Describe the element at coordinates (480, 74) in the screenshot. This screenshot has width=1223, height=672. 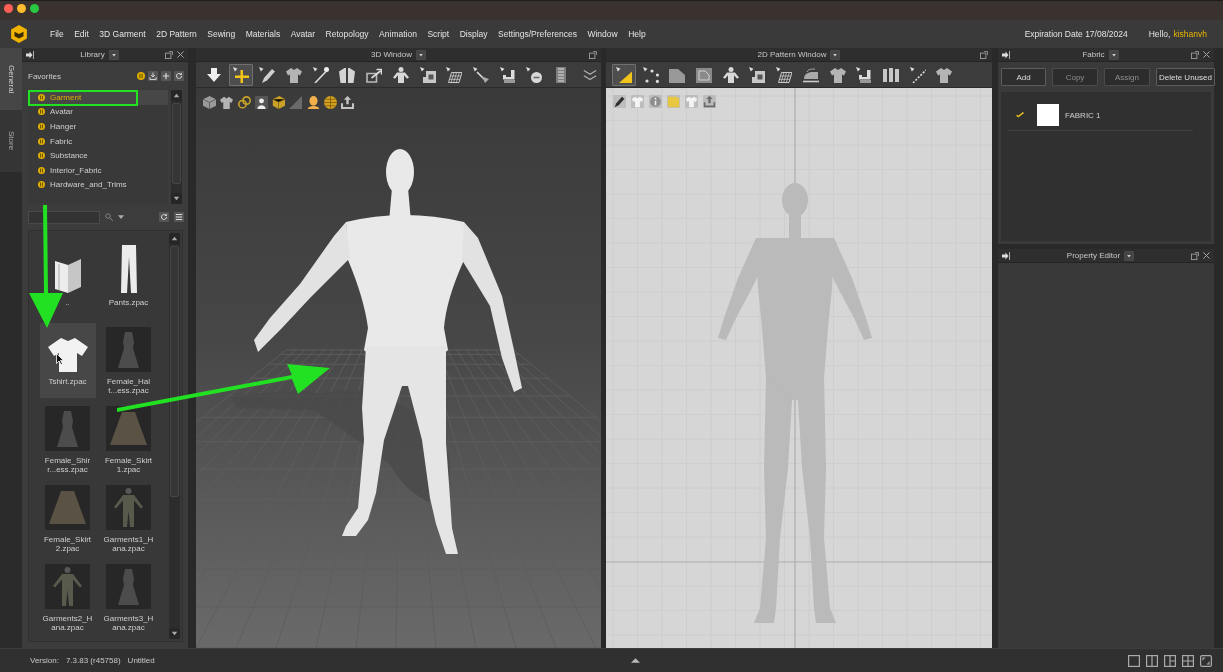
I see `tack-icon` at that location.